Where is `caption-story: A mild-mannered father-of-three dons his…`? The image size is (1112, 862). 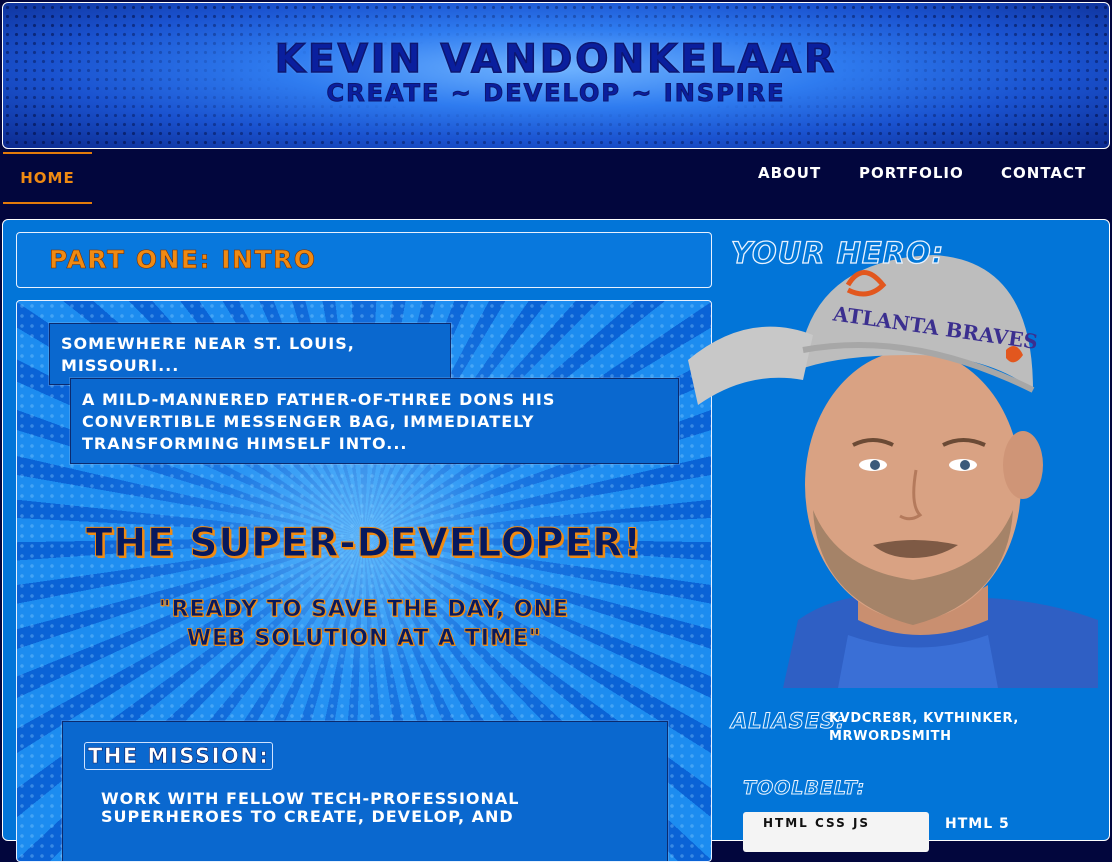
caption-story: A mild-mannered father-of-three dons his… is located at coordinates (374, 421).